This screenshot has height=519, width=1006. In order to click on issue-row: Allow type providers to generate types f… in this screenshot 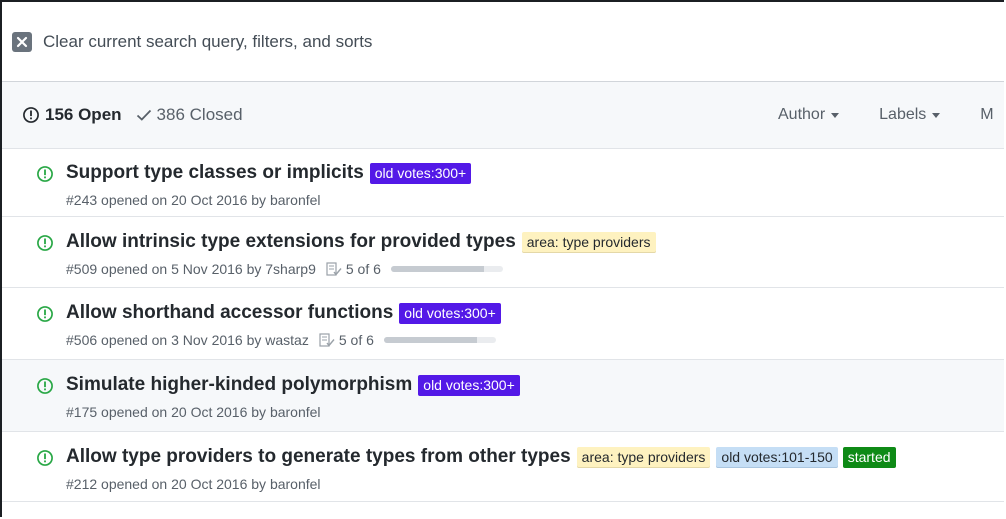, I will do `click(503, 467)`.